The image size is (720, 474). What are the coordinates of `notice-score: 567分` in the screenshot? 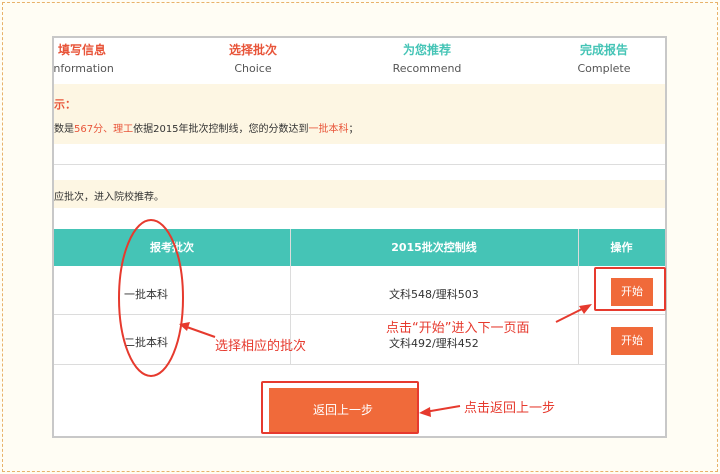 It's located at (89, 129).